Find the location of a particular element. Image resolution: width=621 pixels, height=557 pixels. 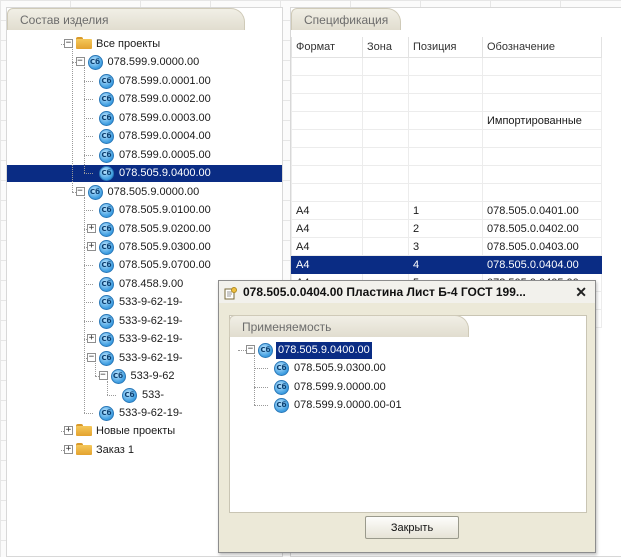

tree-guide is located at coordinates (107, 388).